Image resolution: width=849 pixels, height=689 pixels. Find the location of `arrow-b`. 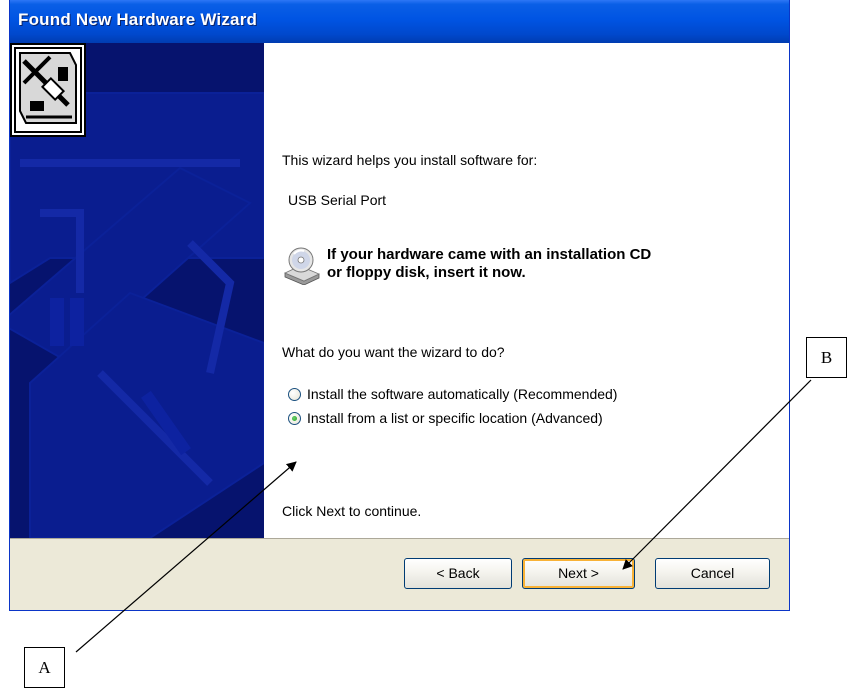

arrow-b is located at coordinates (717, 474).